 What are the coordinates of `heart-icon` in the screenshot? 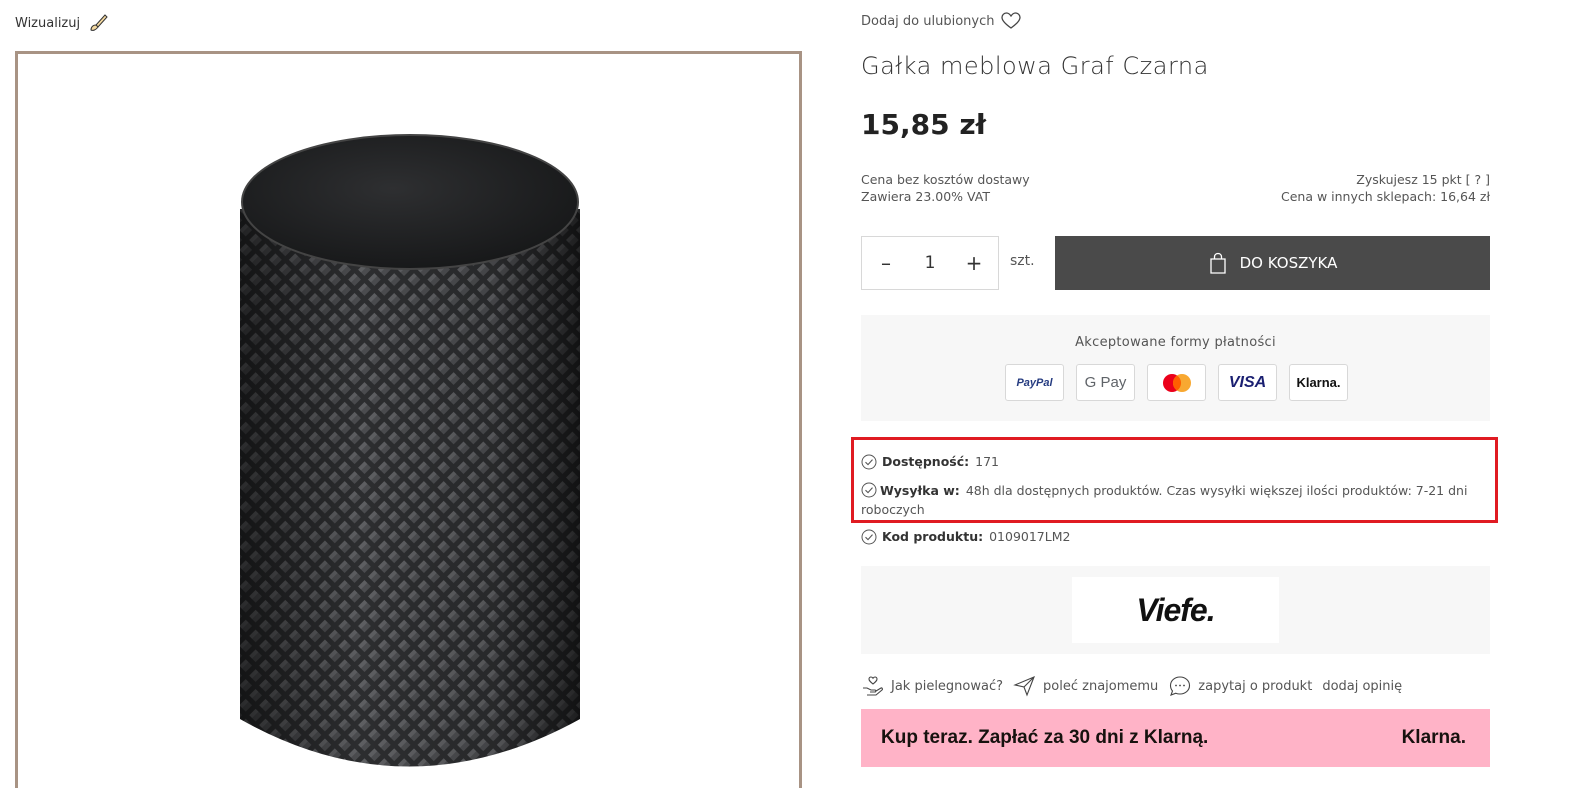 It's located at (1010, 20).